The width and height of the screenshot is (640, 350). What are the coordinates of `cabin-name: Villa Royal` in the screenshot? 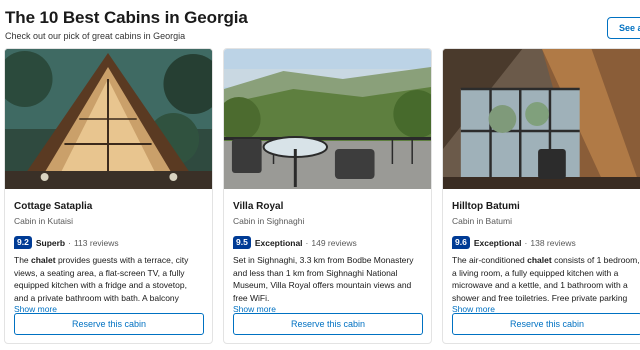 It's located at (327, 206).